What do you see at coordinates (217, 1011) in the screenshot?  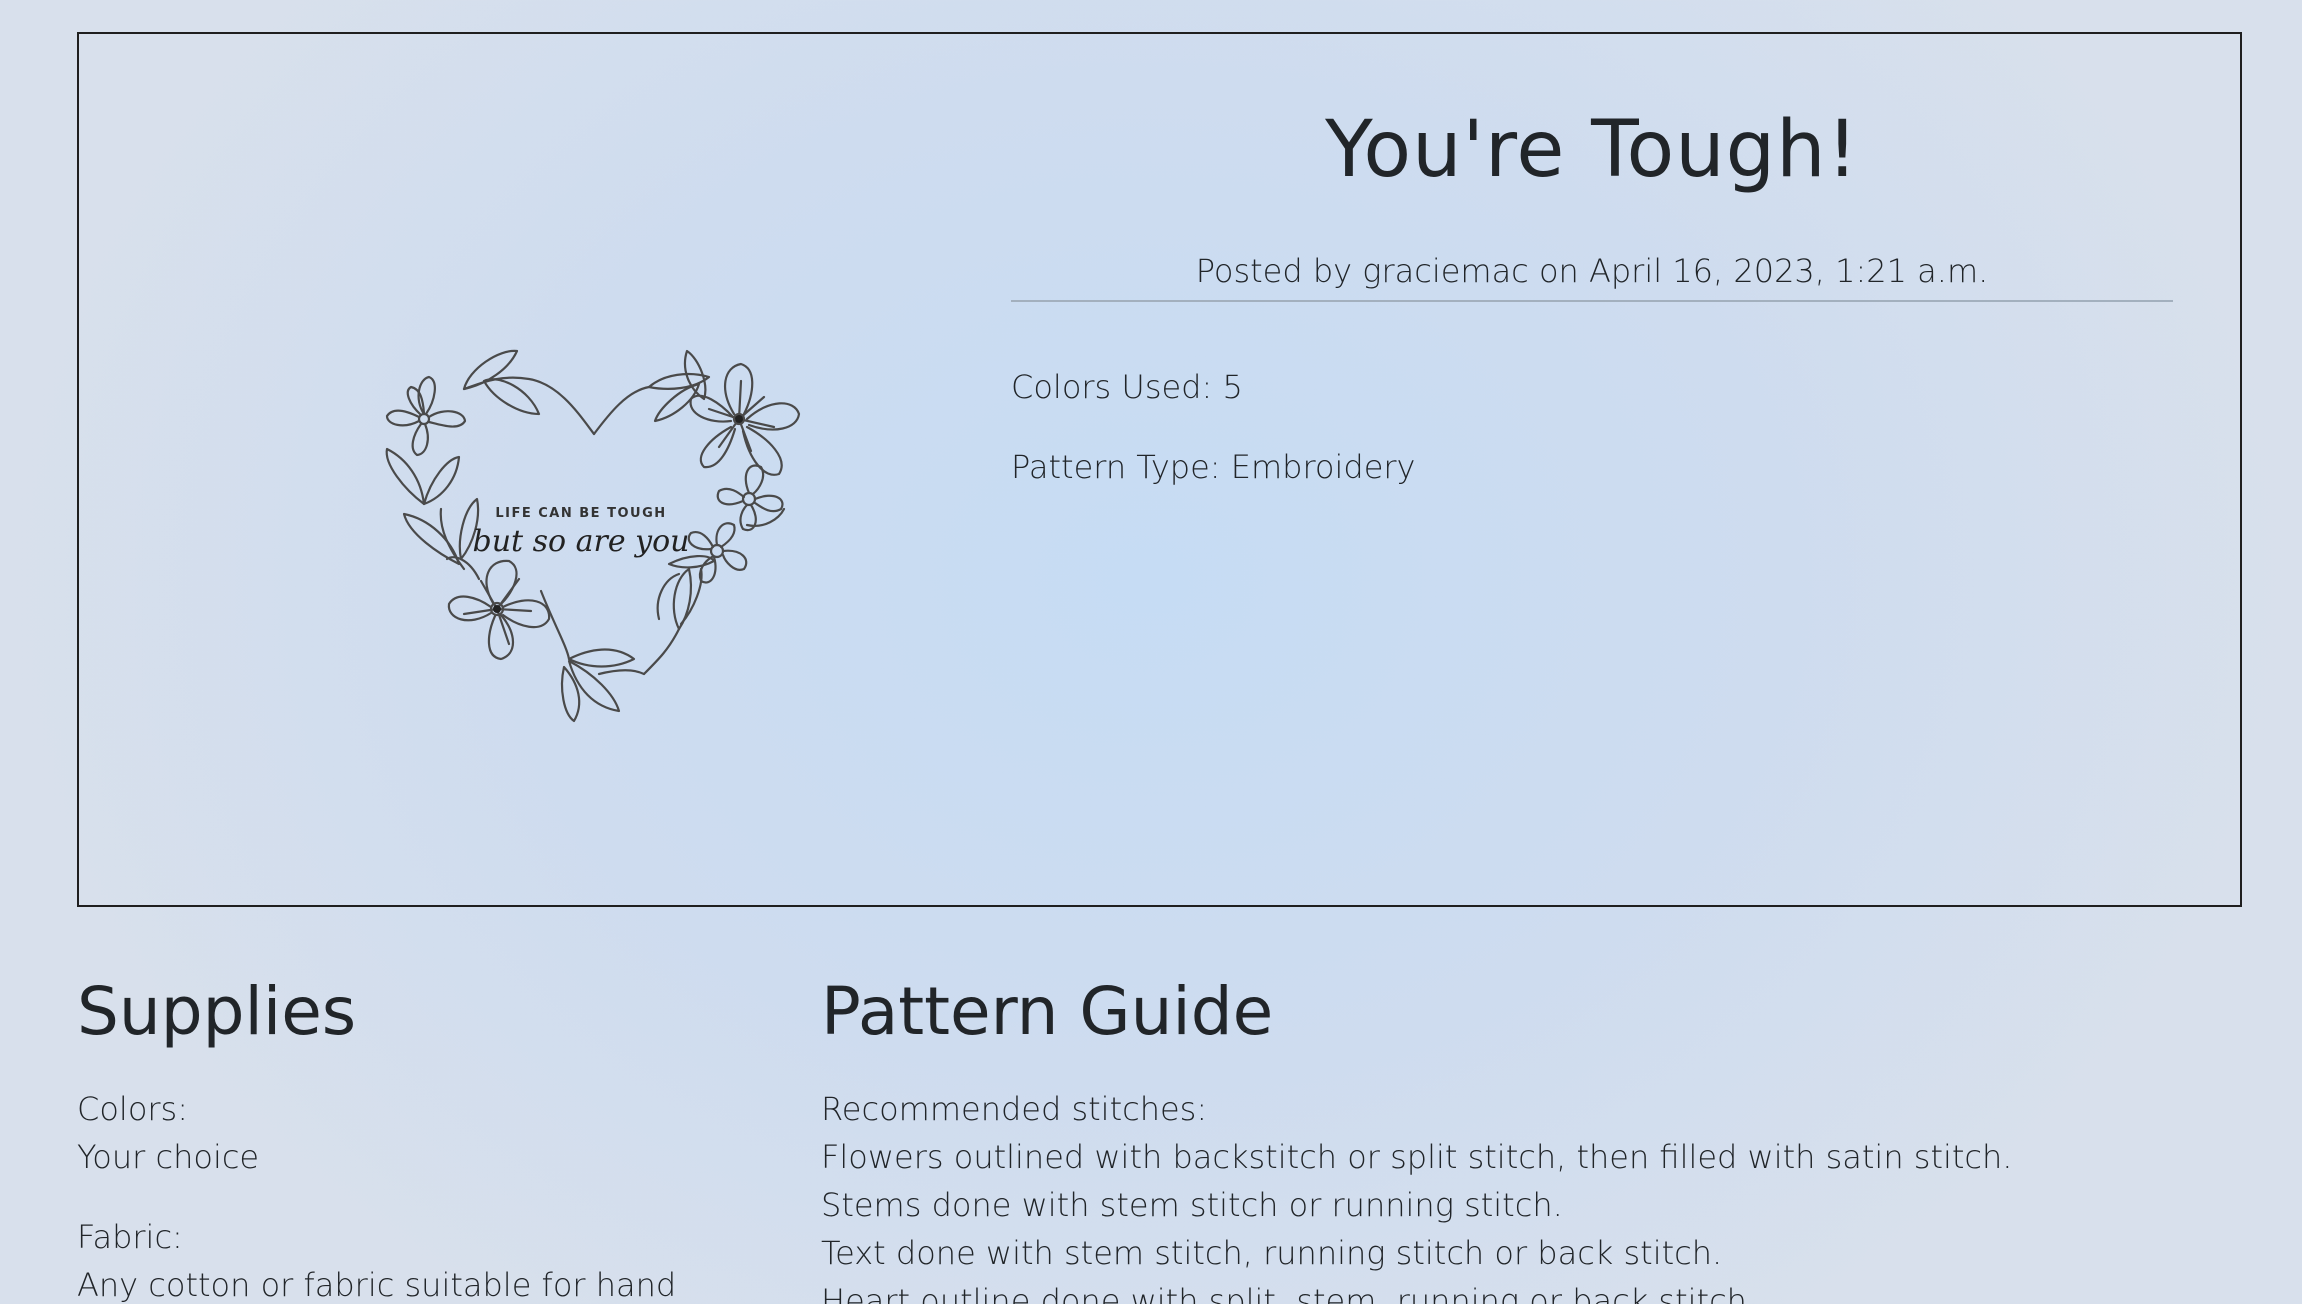 I see `supplies-heading: Supplies` at bounding box center [217, 1011].